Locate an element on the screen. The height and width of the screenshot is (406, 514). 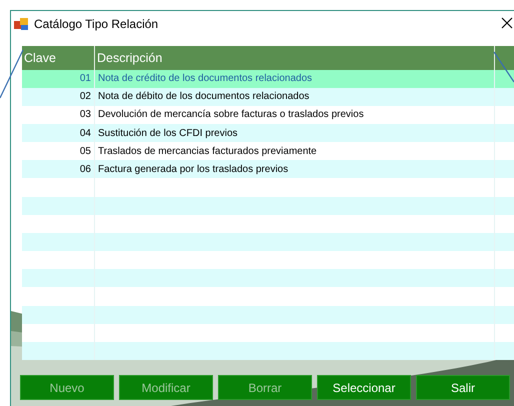
table-cell: Sustitución de los CFDI previos is located at coordinates (295, 133).